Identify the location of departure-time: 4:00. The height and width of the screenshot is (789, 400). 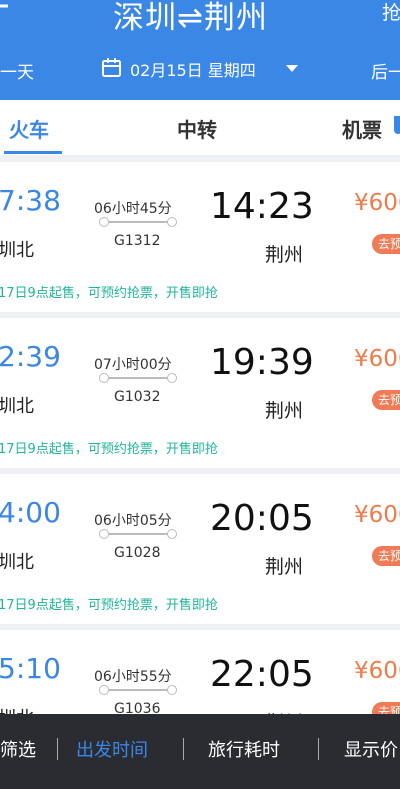
(30, 512).